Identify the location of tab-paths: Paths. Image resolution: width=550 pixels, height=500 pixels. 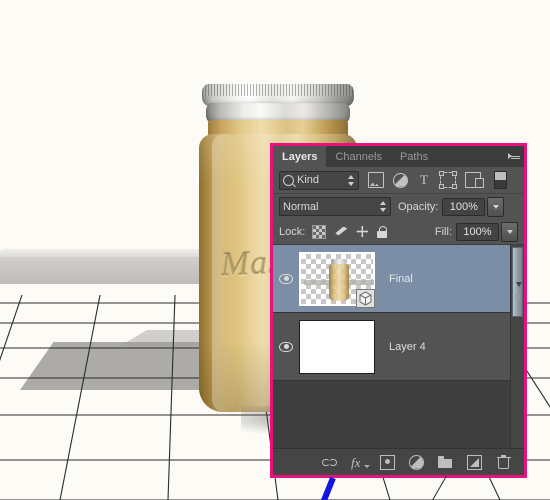
(414, 156).